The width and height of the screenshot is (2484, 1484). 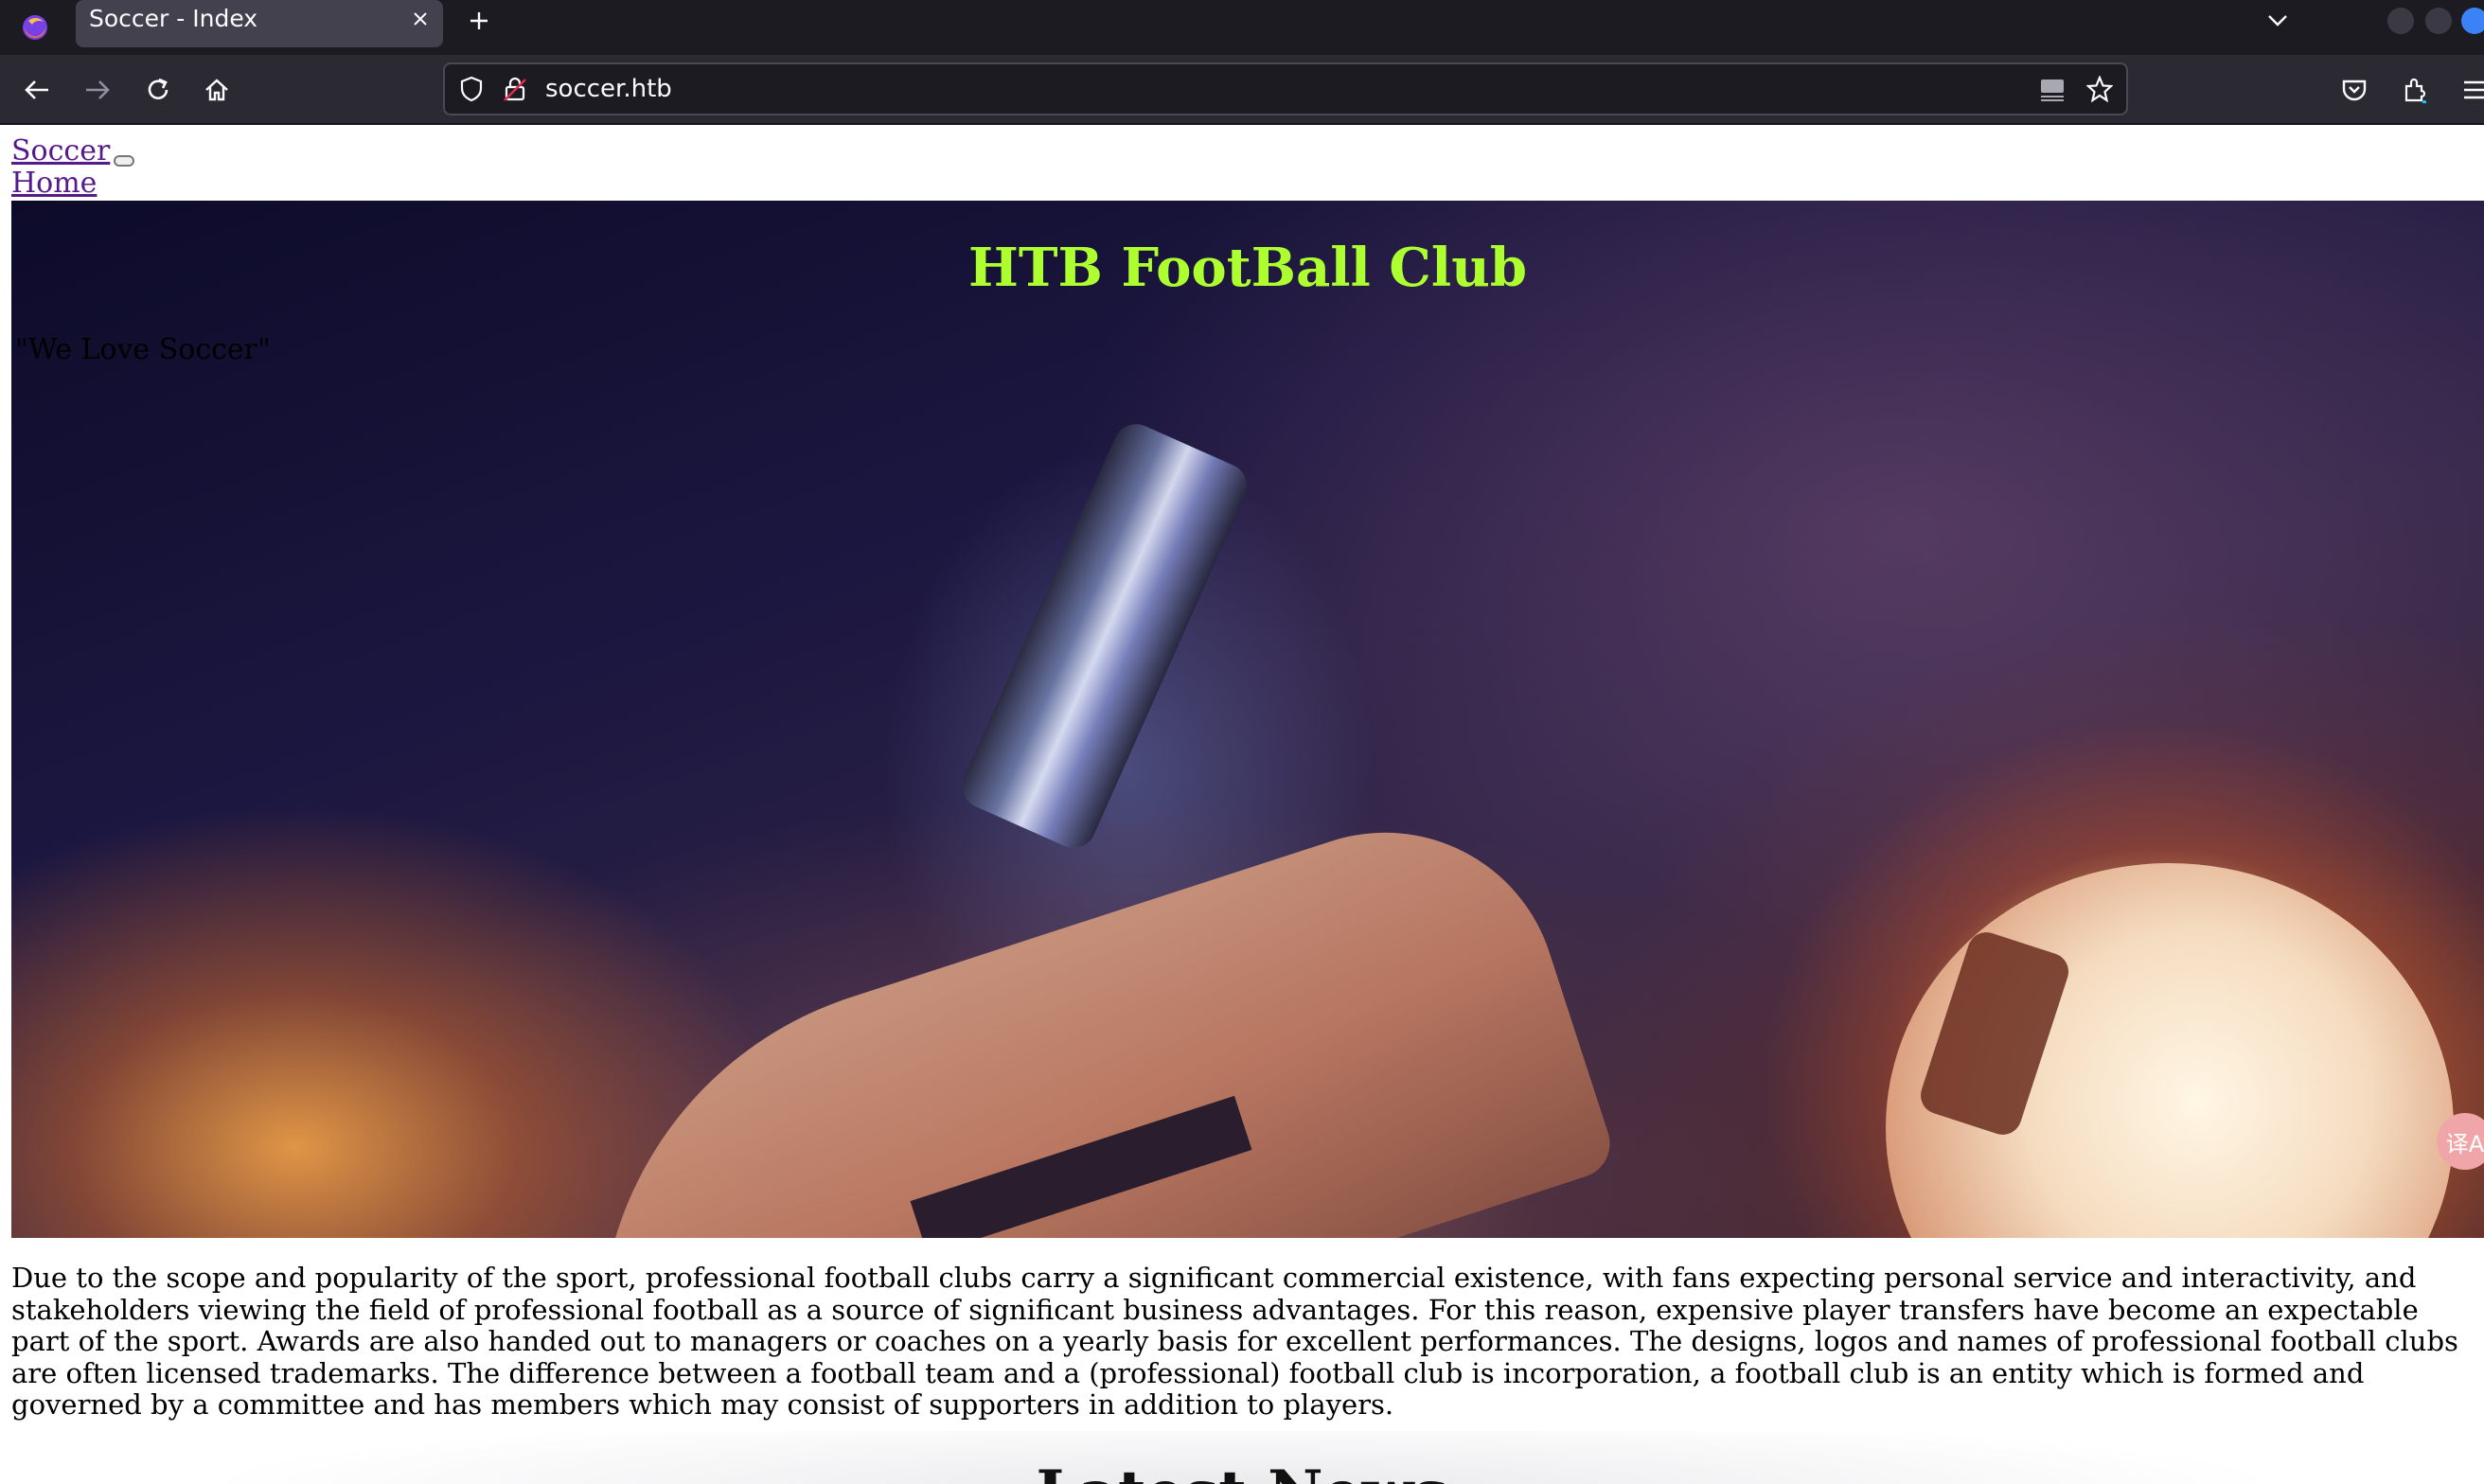 I want to click on star-icon, so click(x=2100, y=89).